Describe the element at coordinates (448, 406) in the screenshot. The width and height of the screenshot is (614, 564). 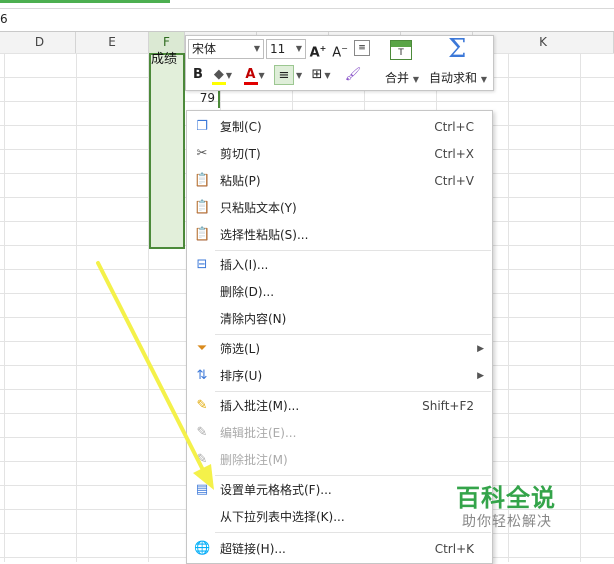
I see `menu-item-shortcut: Shift+F2` at that location.